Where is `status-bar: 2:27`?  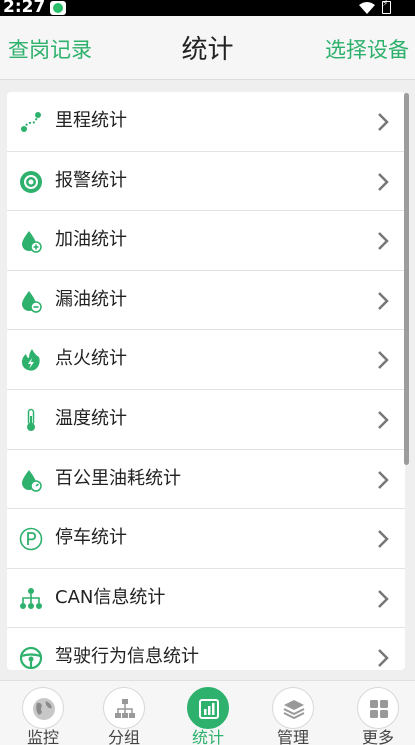 status-bar: 2:27 is located at coordinates (207, 8).